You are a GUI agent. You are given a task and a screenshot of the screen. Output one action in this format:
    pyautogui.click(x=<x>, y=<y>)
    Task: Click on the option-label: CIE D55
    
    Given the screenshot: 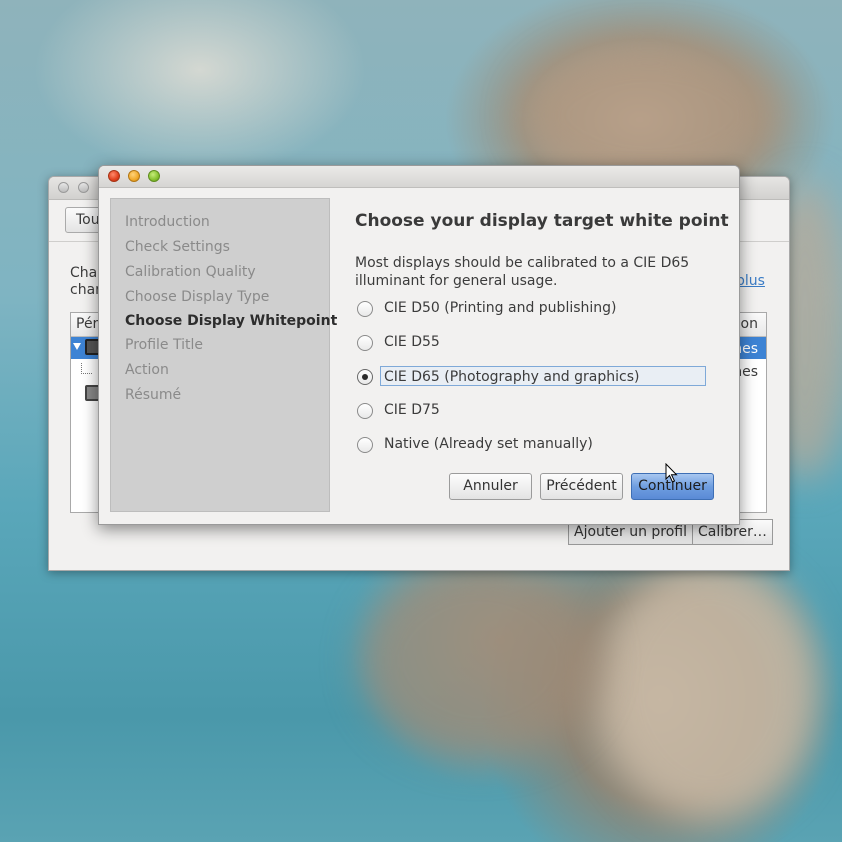 What is the action you would take?
    pyautogui.click(x=412, y=342)
    